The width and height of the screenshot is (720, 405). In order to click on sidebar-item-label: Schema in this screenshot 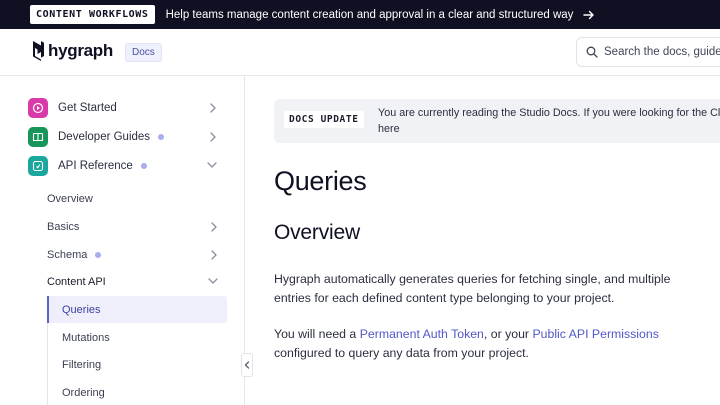, I will do `click(67, 255)`.